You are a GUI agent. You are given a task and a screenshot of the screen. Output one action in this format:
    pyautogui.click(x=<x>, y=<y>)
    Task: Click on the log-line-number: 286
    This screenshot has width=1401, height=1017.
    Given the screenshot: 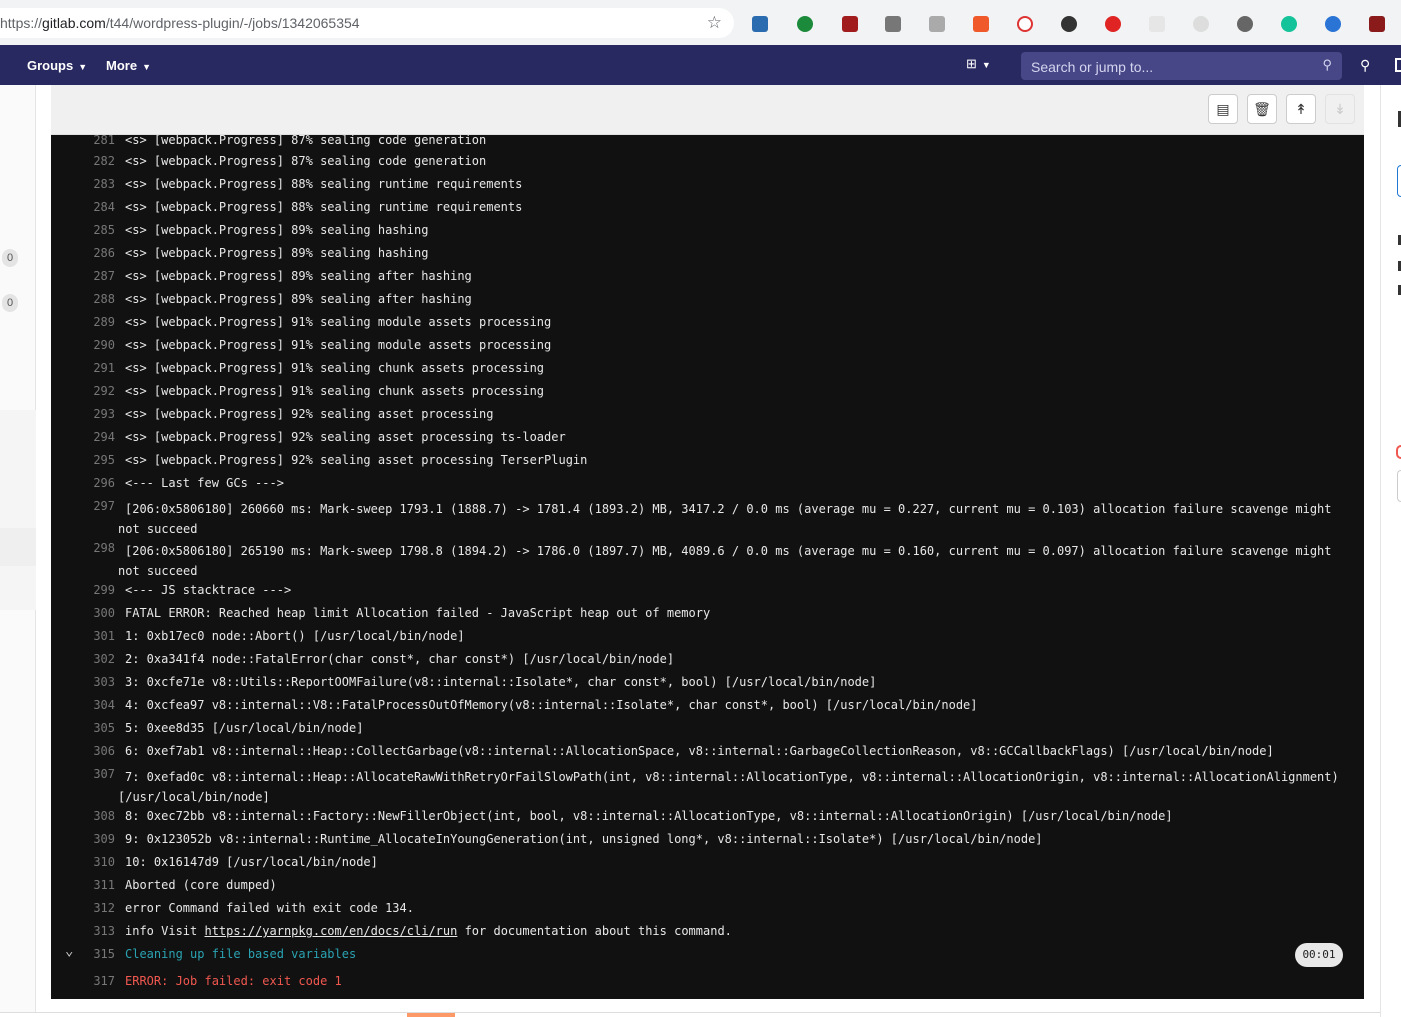 What is the action you would take?
    pyautogui.click(x=90, y=253)
    